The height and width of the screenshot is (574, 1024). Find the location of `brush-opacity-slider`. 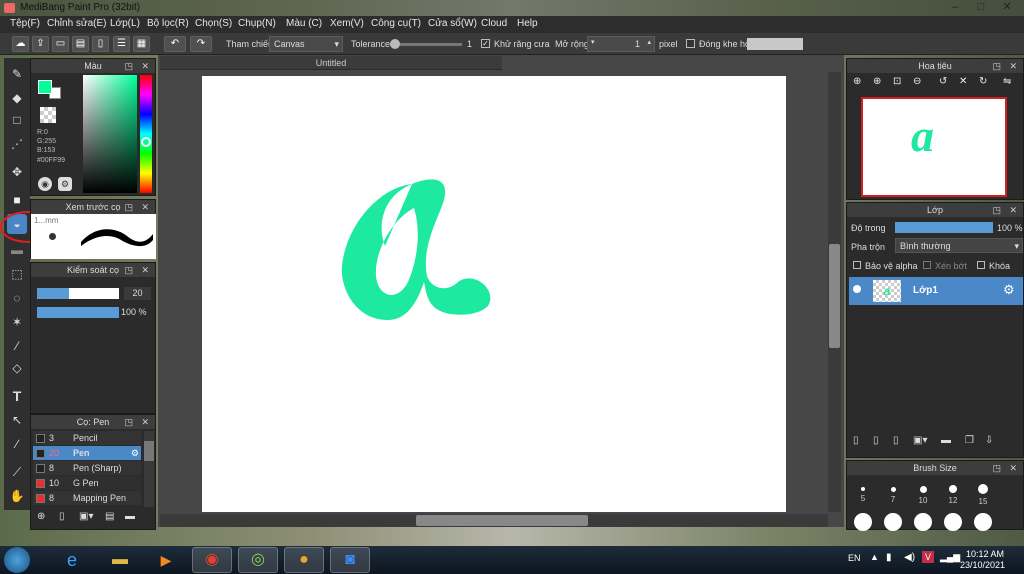

brush-opacity-slider is located at coordinates (78, 312).